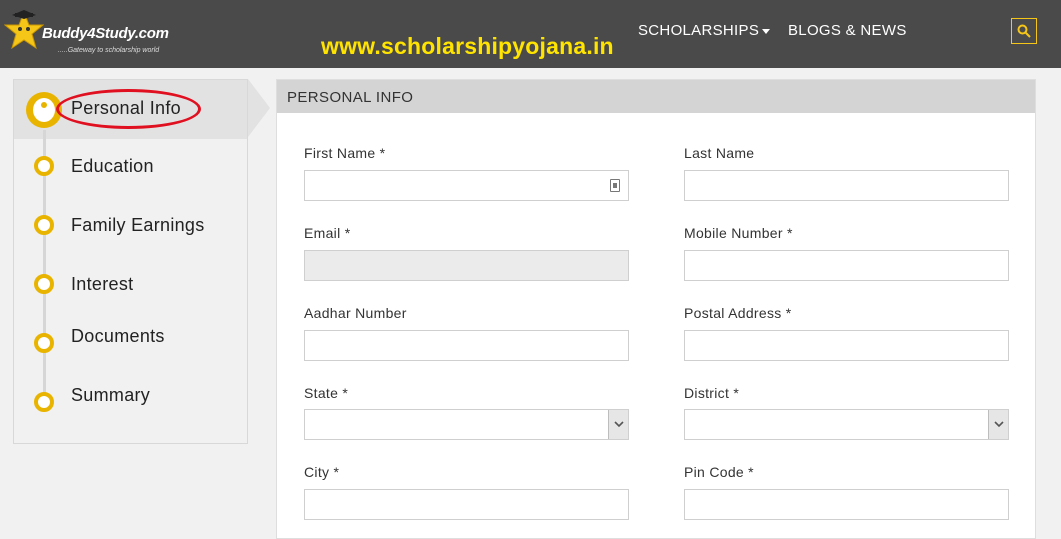 The height and width of the screenshot is (539, 1061). I want to click on state-select, so click(466, 424).